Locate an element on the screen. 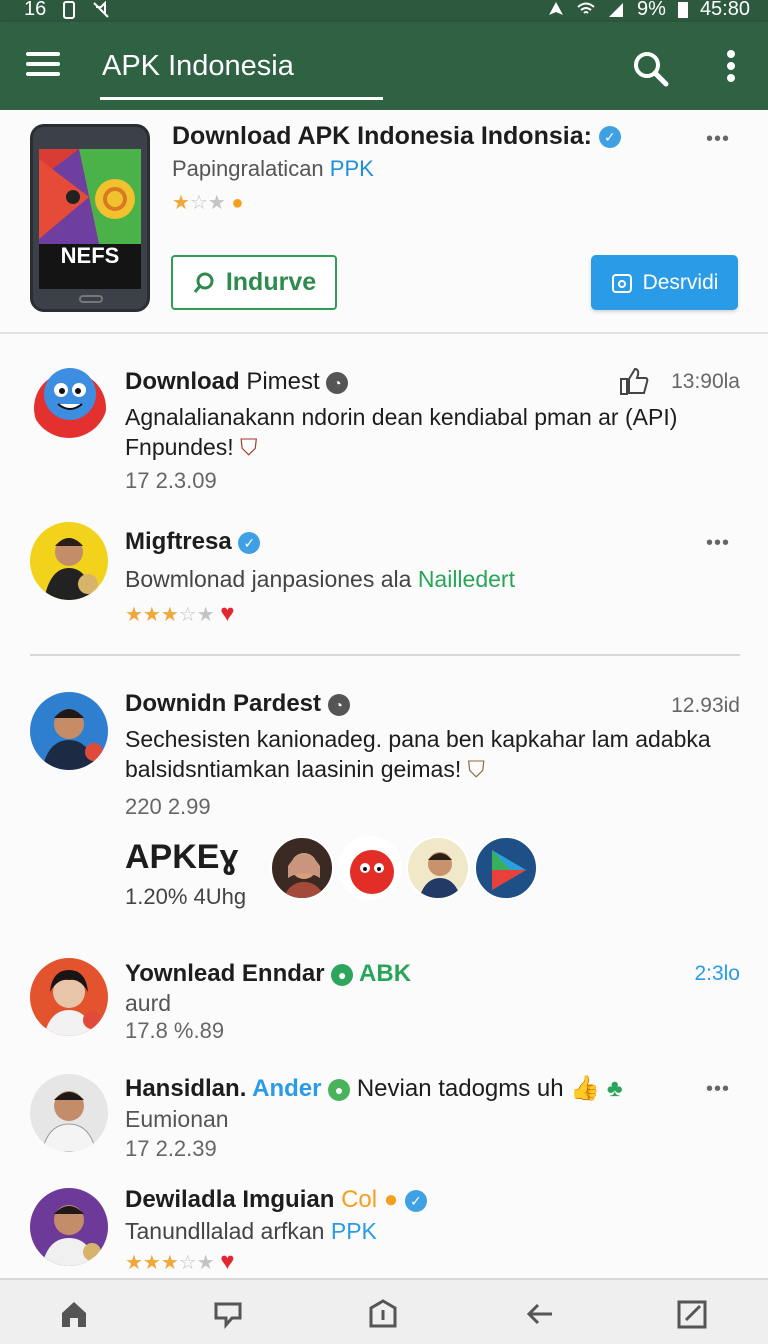 This screenshot has width=768, height=1344. item-link: PPK is located at coordinates (354, 1231).